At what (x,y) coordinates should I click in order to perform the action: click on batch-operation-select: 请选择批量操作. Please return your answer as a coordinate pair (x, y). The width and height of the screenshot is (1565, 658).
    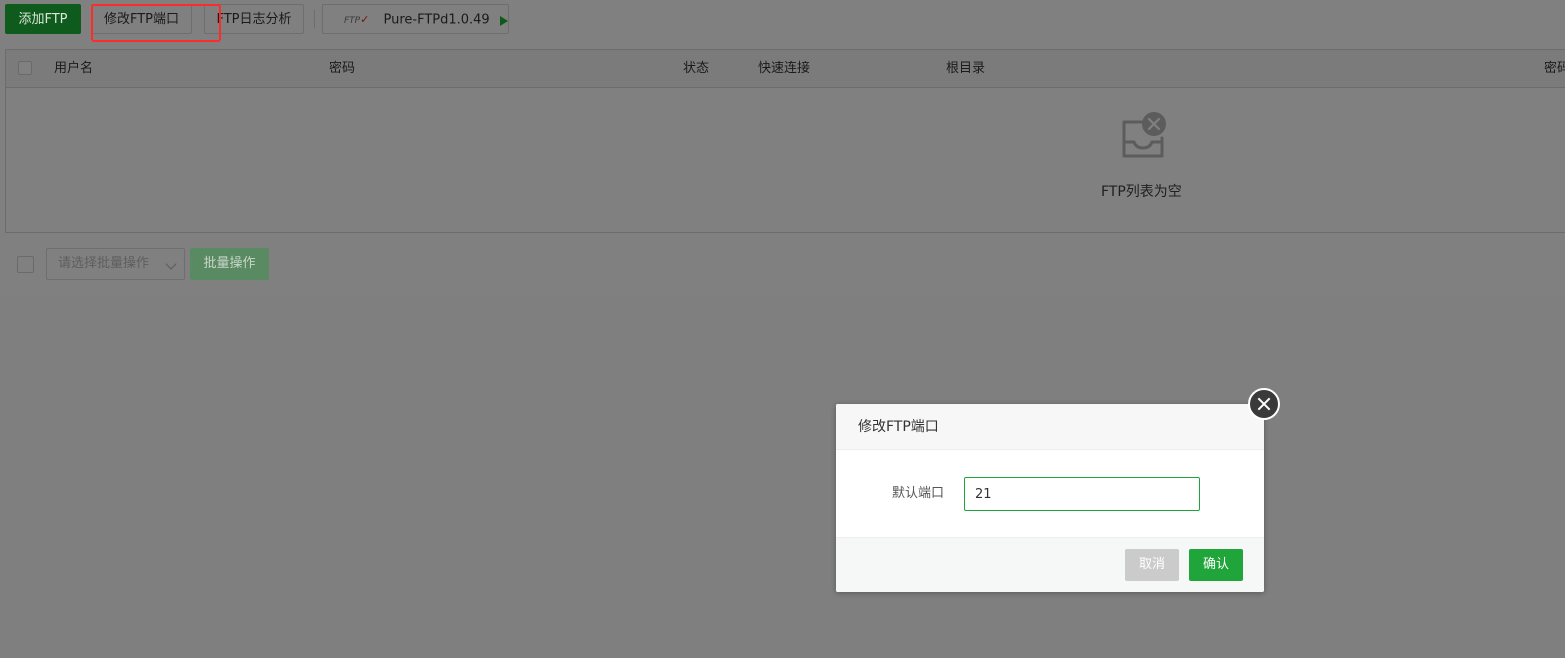
    Looking at the image, I should click on (115, 264).